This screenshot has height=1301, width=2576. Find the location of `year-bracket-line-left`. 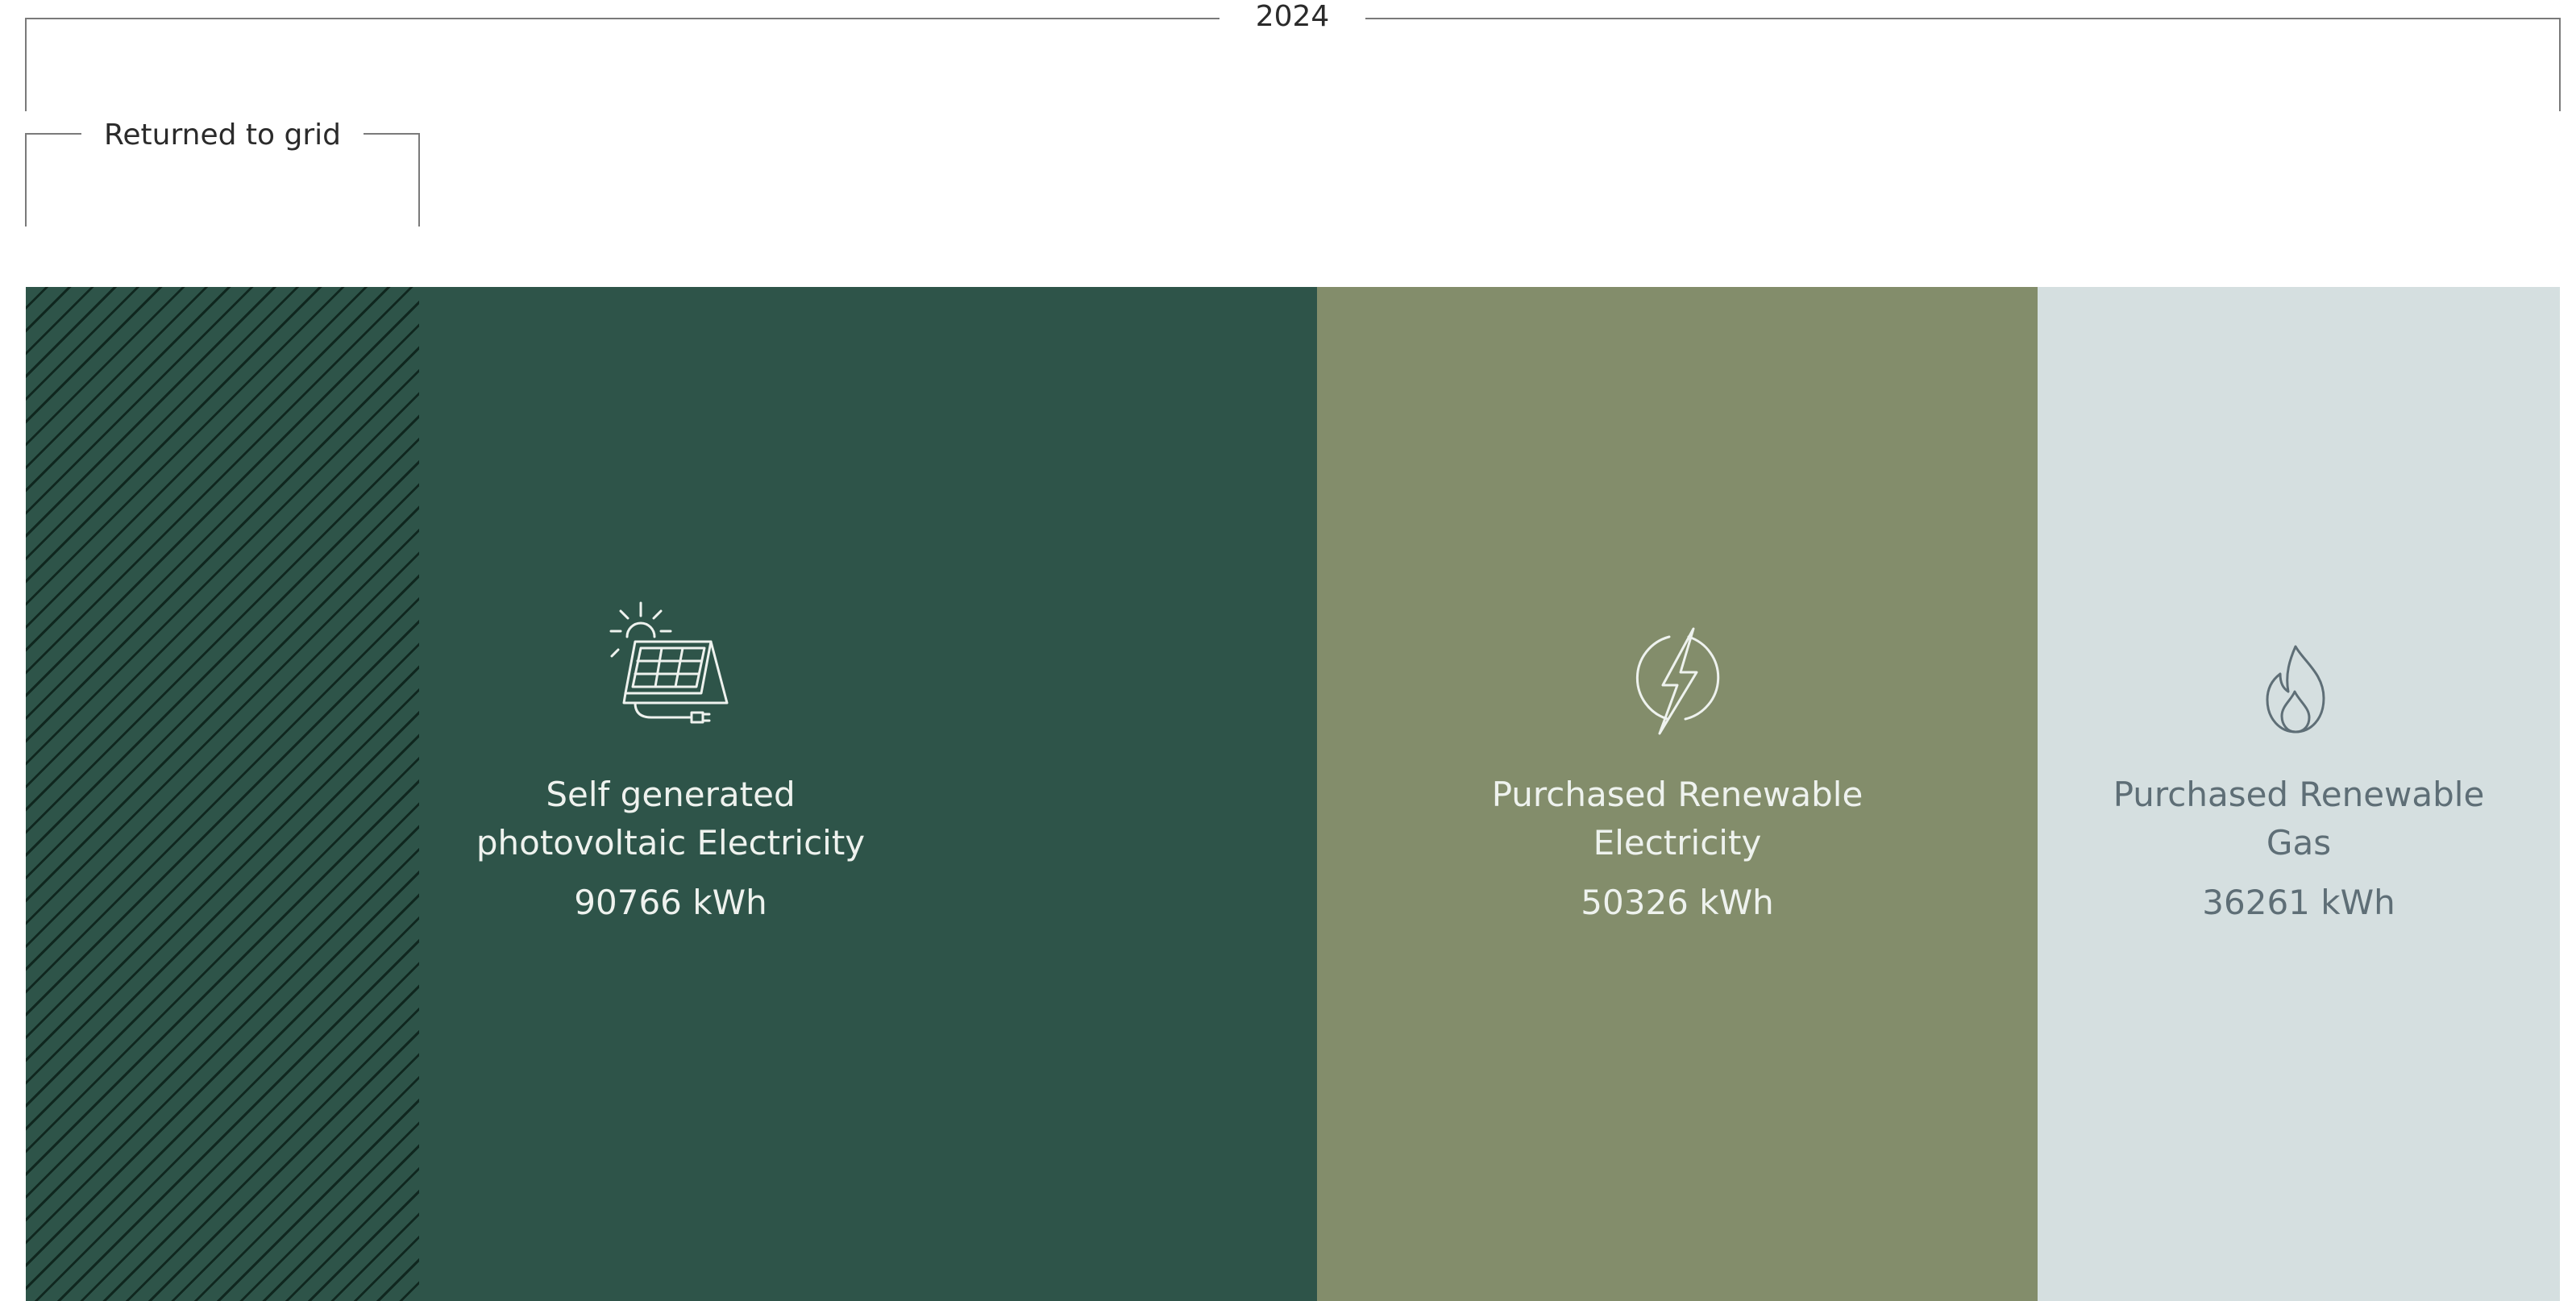

year-bracket-line-left is located at coordinates (622, 18).